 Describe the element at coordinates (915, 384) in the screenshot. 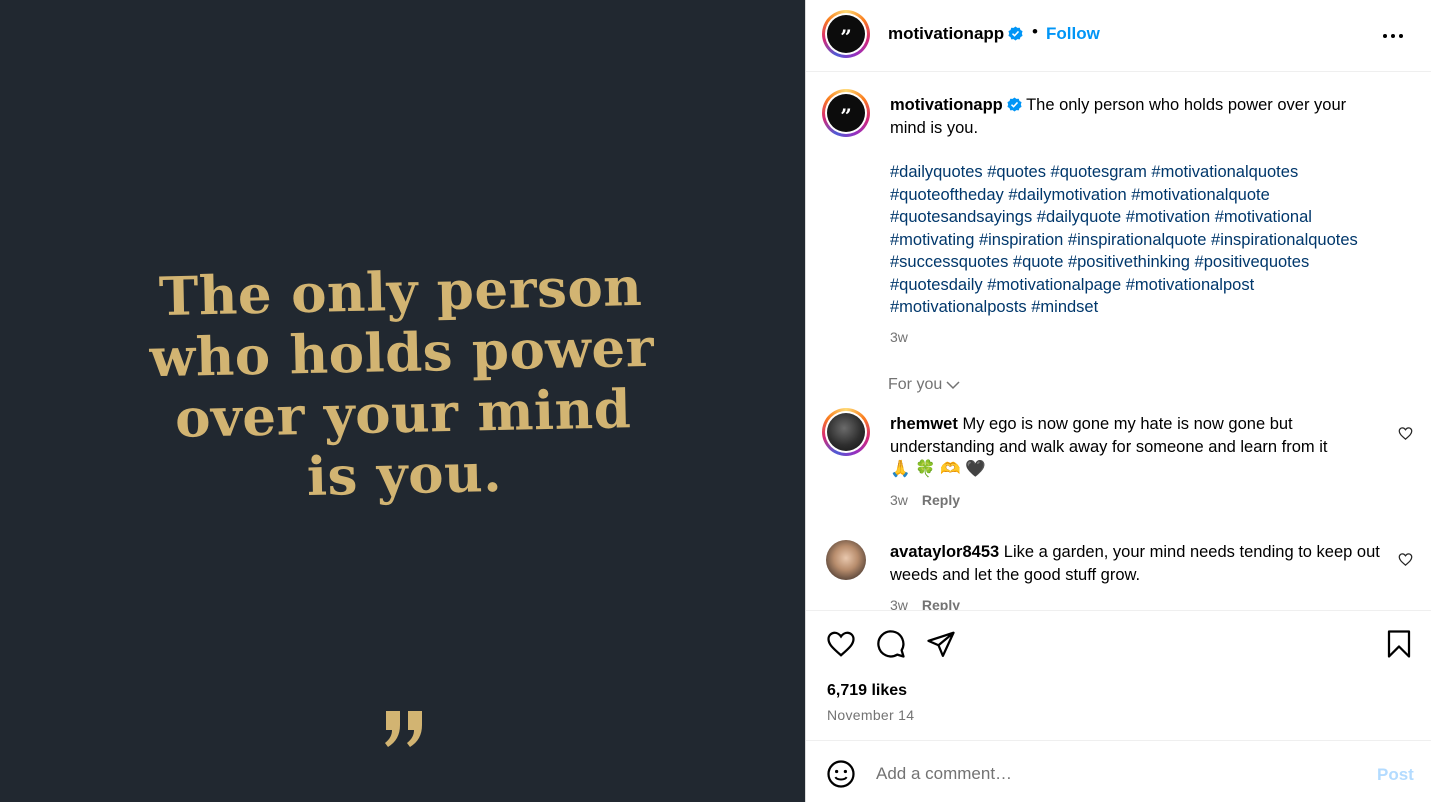

I see `sort-label: For you` at that location.